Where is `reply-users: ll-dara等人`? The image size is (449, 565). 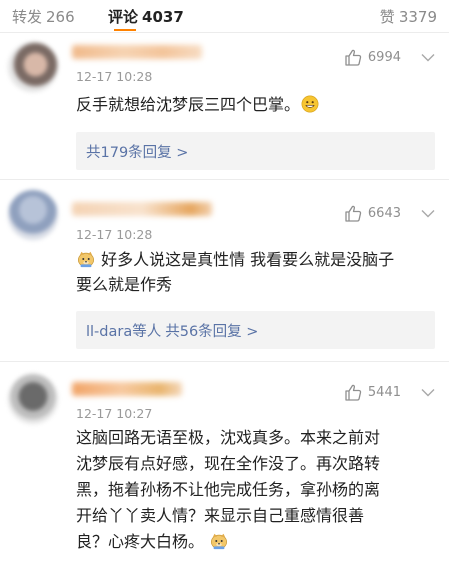 reply-users: ll-dara等人 is located at coordinates (123, 332).